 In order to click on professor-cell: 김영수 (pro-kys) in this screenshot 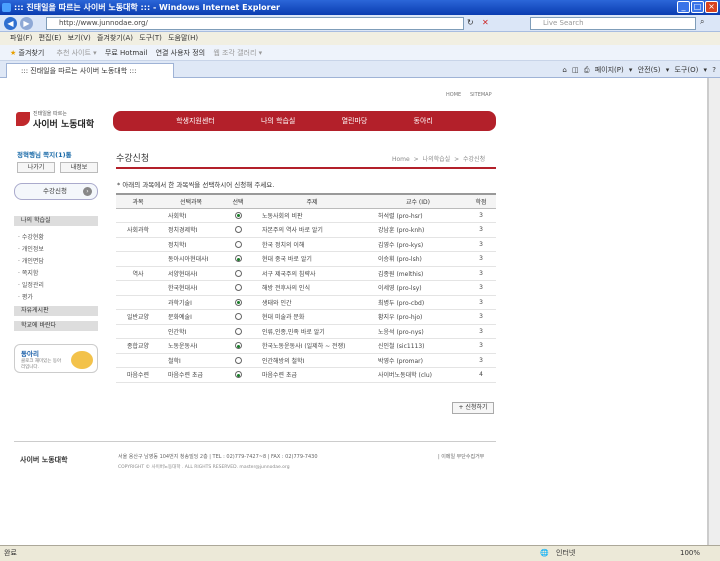, I will do `click(418, 244)`.